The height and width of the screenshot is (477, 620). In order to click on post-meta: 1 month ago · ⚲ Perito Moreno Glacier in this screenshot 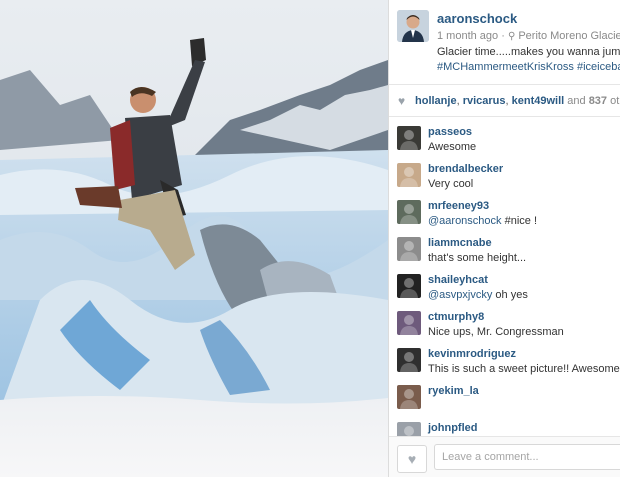, I will do `click(528, 36)`.